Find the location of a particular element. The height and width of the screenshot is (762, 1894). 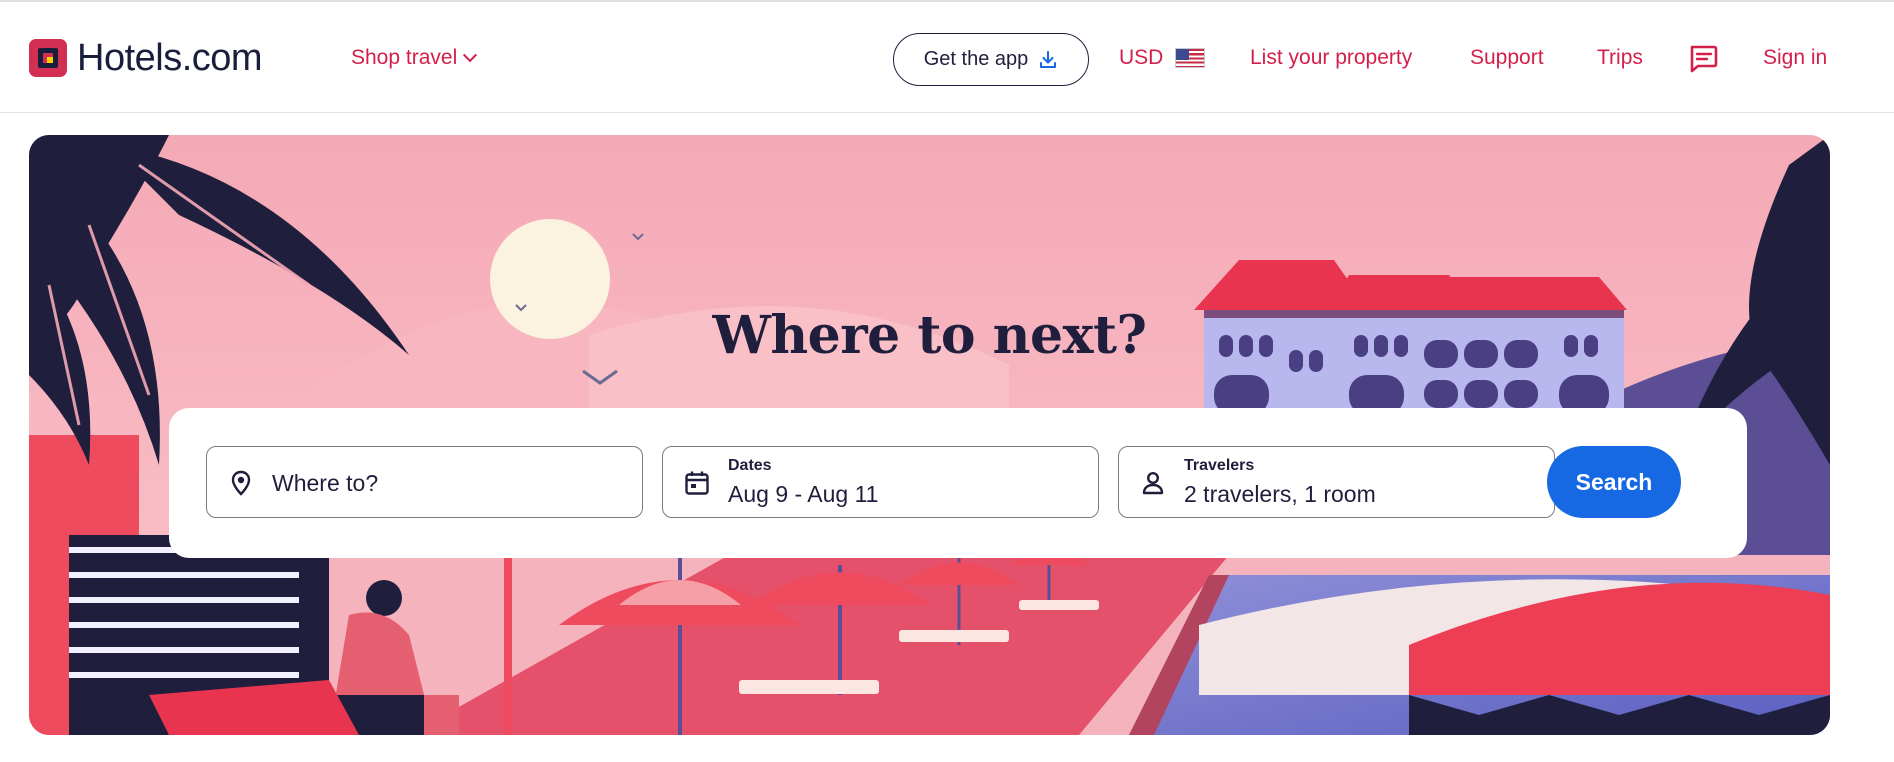

list-your-property-link: List your property is located at coordinates (1331, 58).